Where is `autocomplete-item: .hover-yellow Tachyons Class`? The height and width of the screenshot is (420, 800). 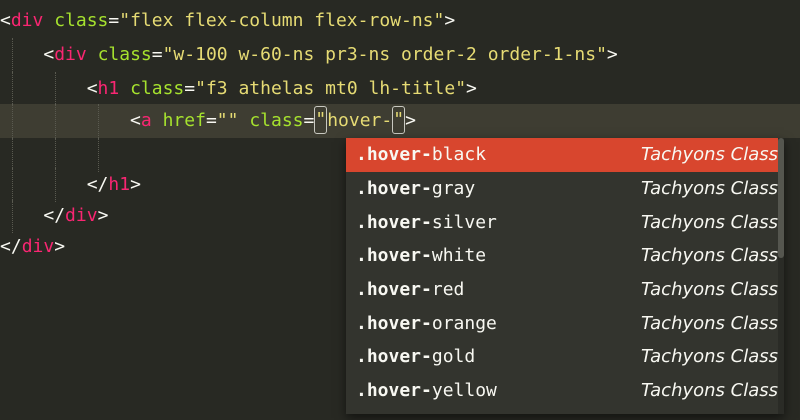
autocomplete-item: .hover-yellow Tachyons Class is located at coordinates (565, 391).